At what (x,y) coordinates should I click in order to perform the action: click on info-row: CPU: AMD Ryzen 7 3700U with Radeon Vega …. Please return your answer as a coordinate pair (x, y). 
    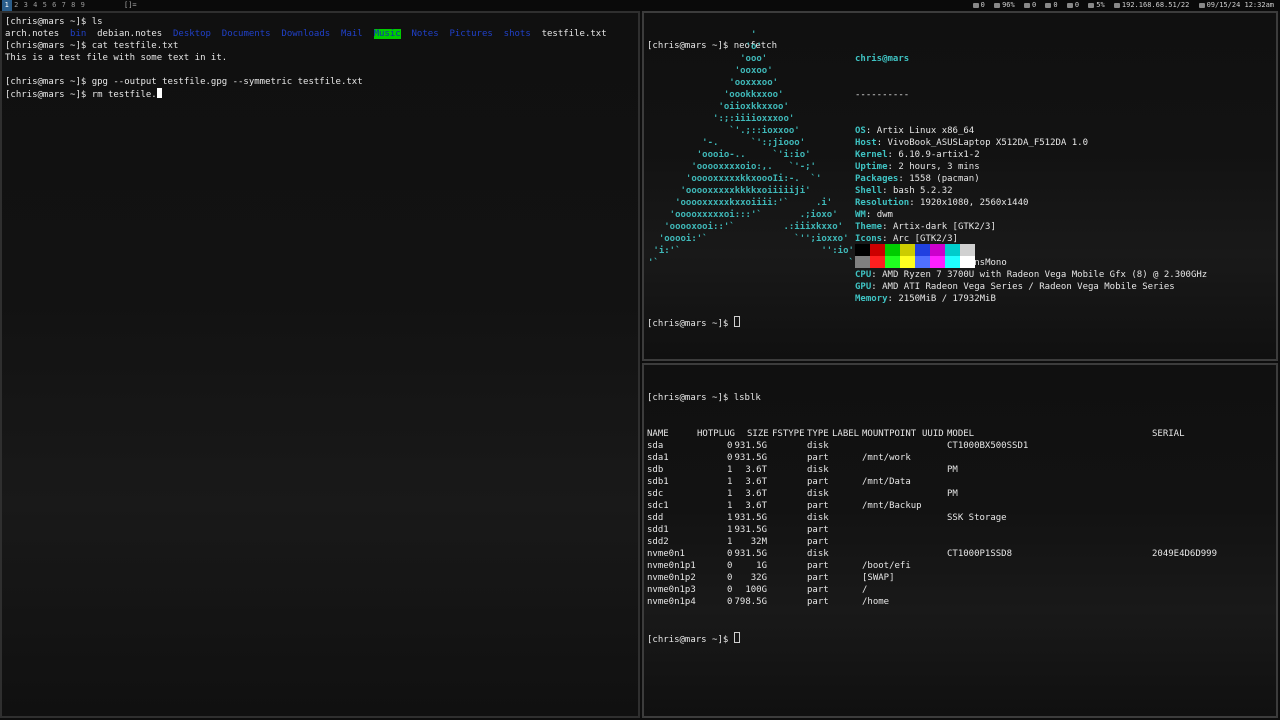
    Looking at the image, I should click on (1031, 275).